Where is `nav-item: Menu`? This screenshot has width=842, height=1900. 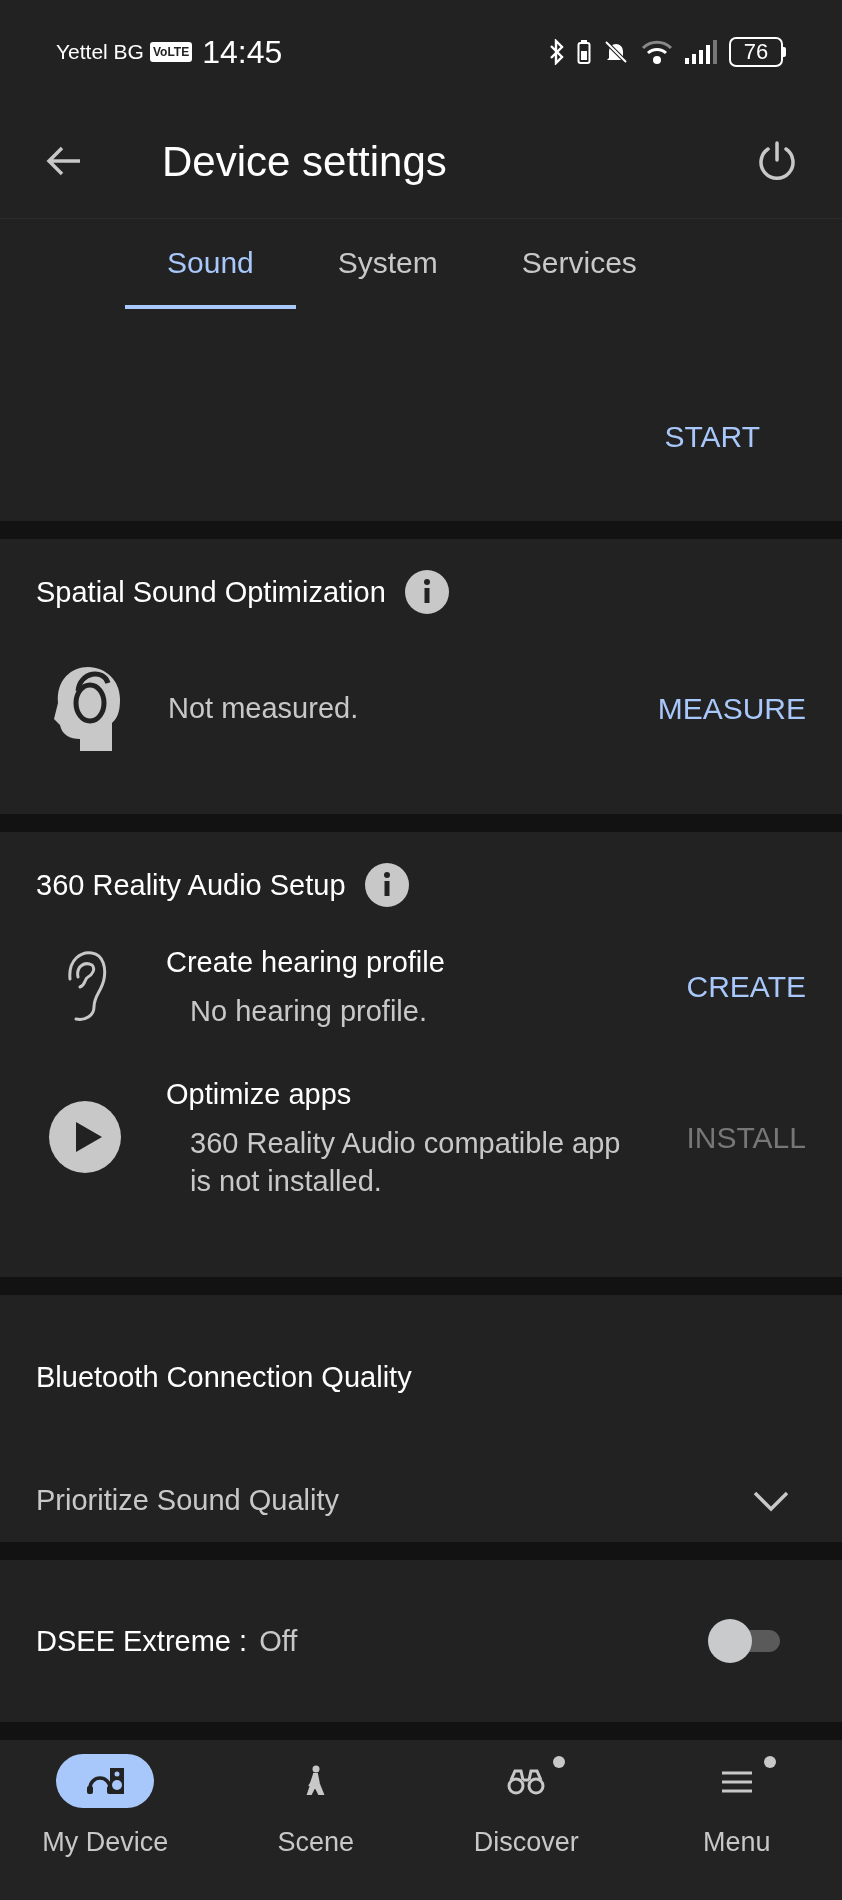 nav-item: Menu is located at coordinates (736, 1820).